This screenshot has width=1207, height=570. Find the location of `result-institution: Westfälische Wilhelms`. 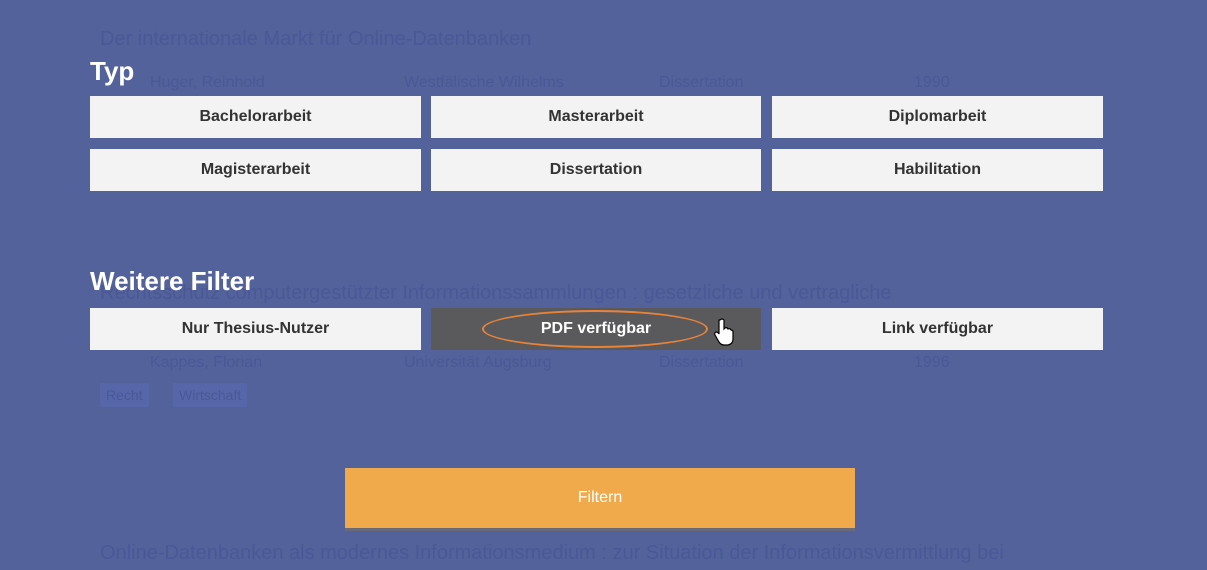

result-institution: Westfälische Wilhelms is located at coordinates (484, 82).